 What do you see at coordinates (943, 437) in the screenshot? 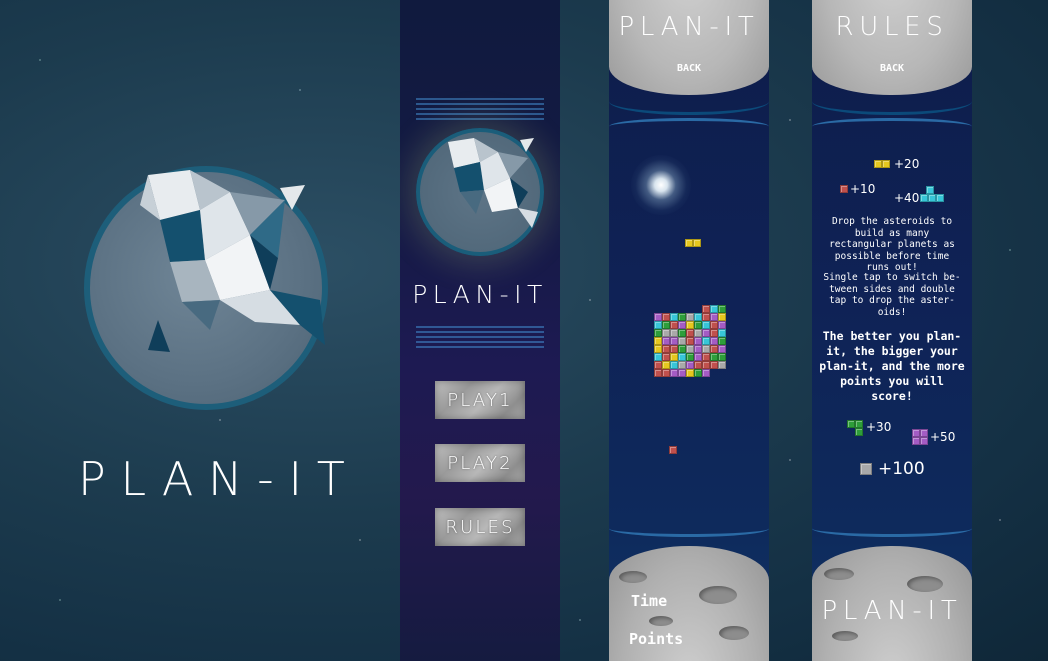
I see `purple-score: +50` at bounding box center [943, 437].